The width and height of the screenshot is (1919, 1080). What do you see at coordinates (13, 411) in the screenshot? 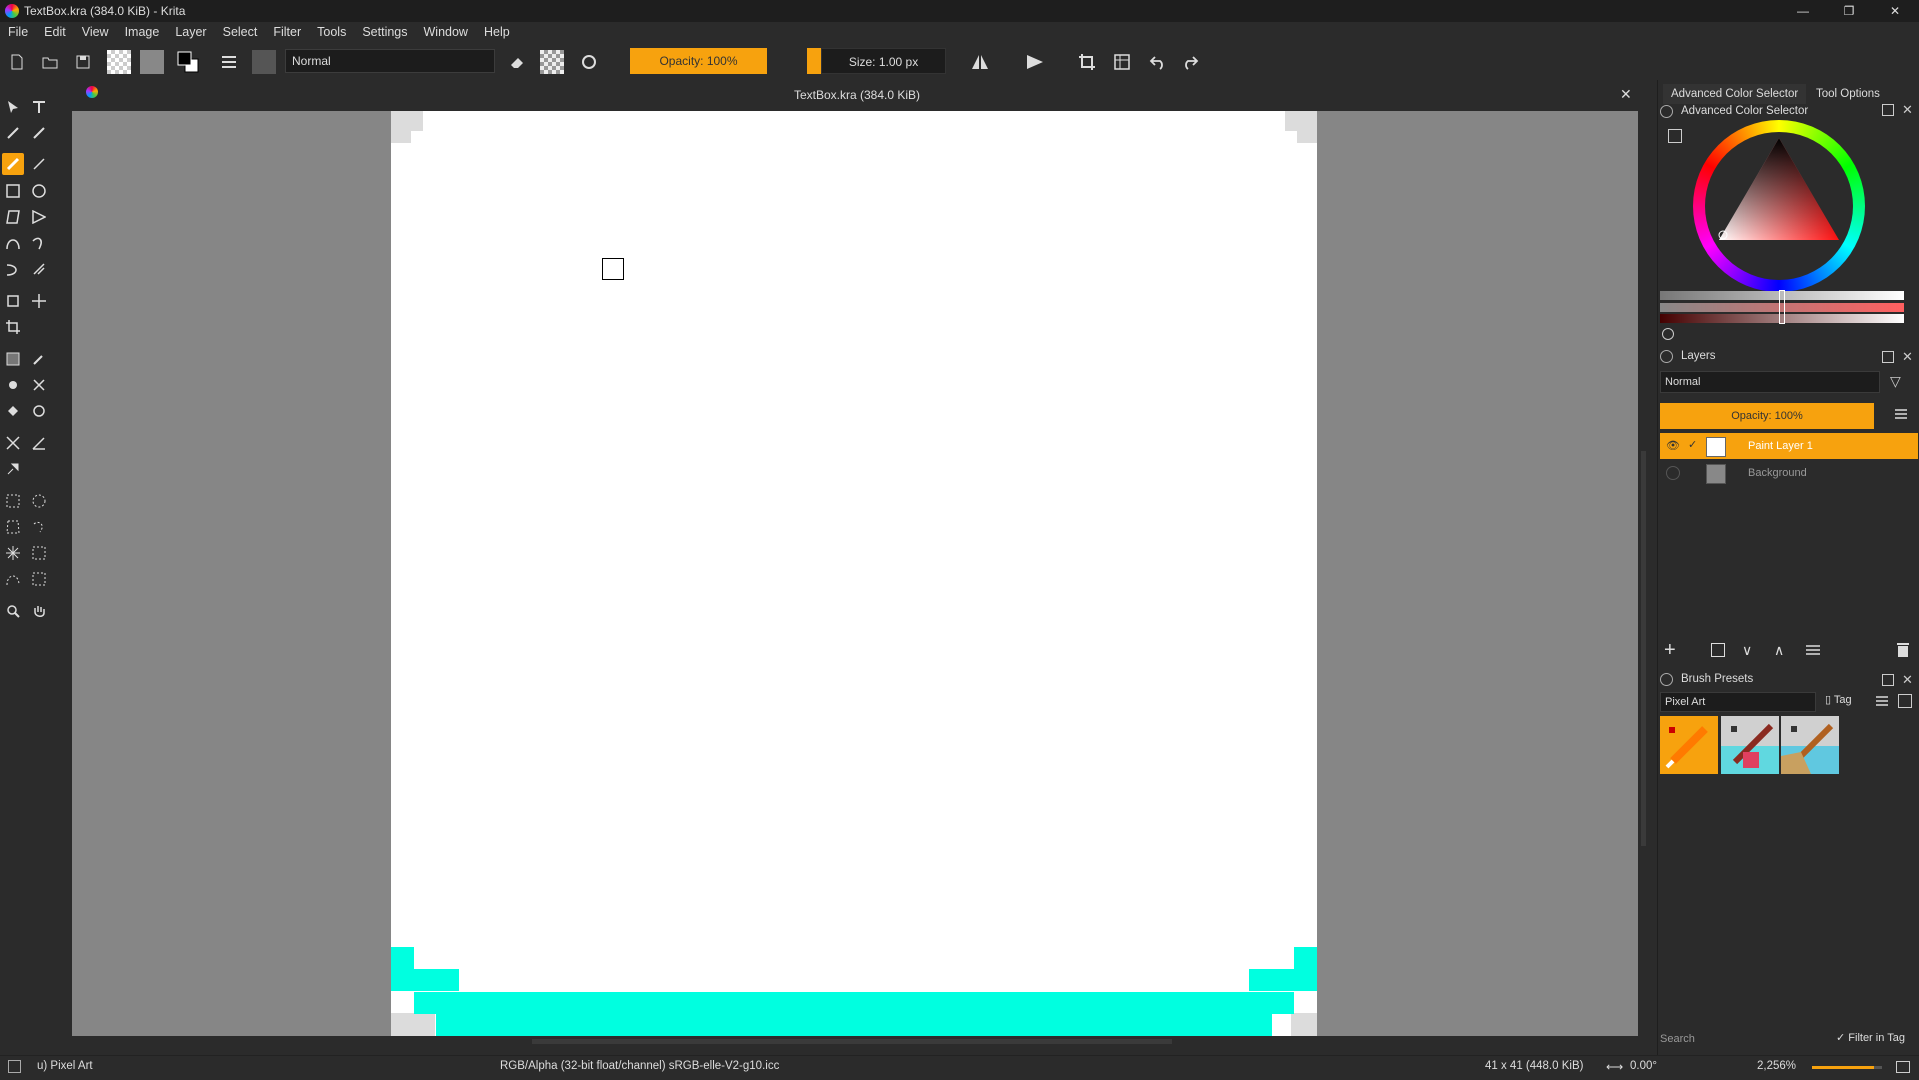
I see `fill-tool-icon` at bounding box center [13, 411].